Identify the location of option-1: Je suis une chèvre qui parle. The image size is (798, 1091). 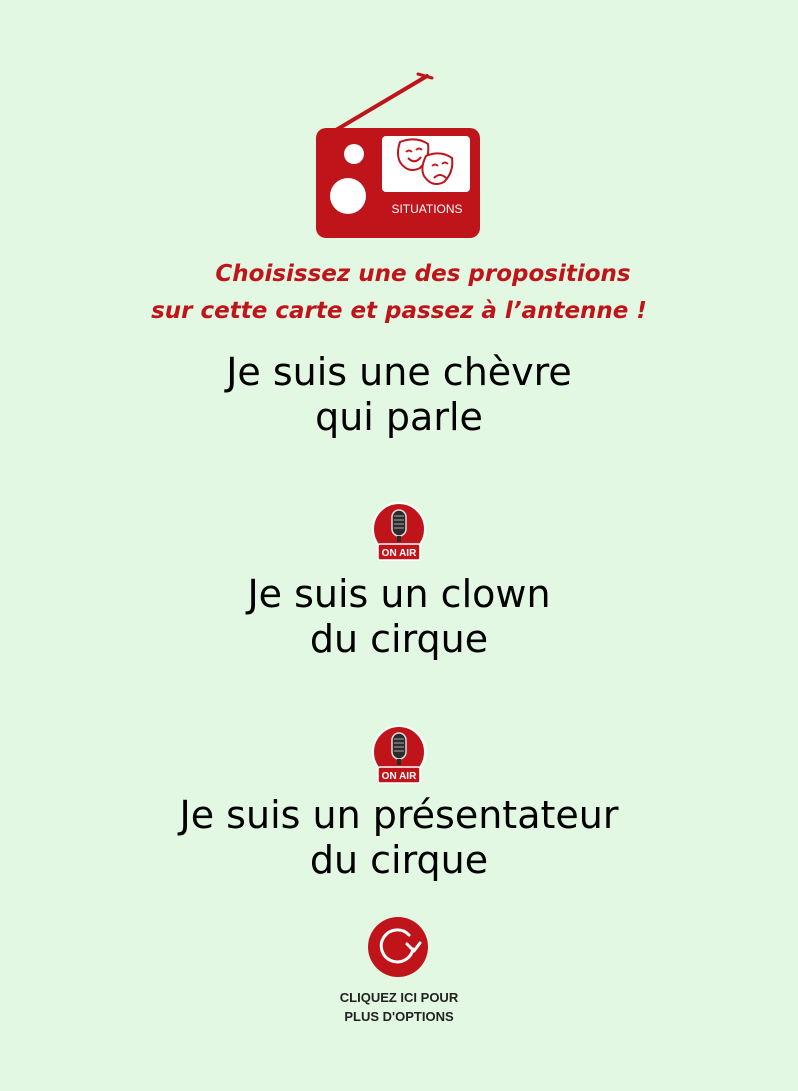
(399, 395).